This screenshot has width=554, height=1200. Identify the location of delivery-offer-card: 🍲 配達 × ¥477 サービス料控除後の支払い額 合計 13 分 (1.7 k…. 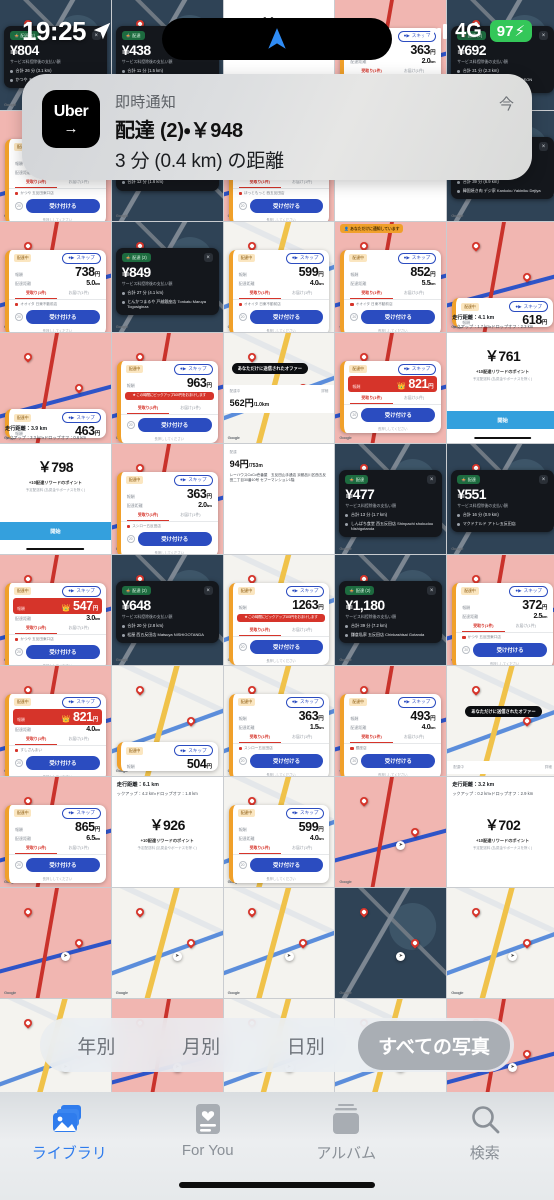
(391, 503).